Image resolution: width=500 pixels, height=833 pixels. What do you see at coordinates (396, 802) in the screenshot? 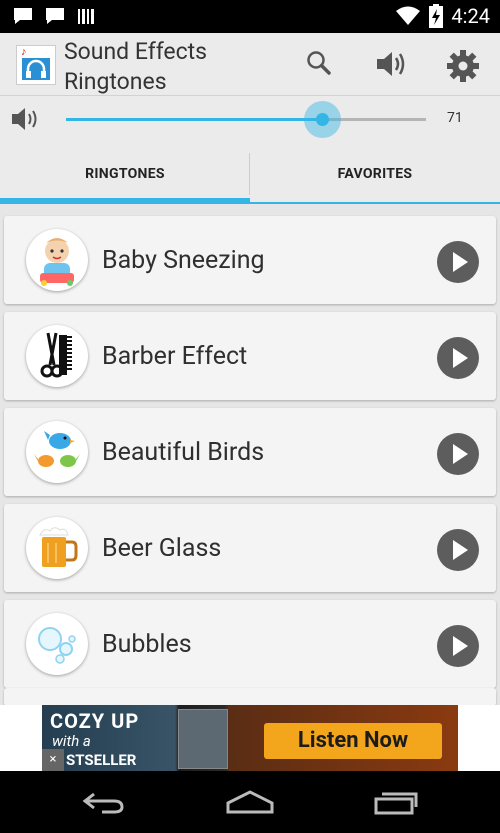
I see `recent-apps-icon` at bounding box center [396, 802].